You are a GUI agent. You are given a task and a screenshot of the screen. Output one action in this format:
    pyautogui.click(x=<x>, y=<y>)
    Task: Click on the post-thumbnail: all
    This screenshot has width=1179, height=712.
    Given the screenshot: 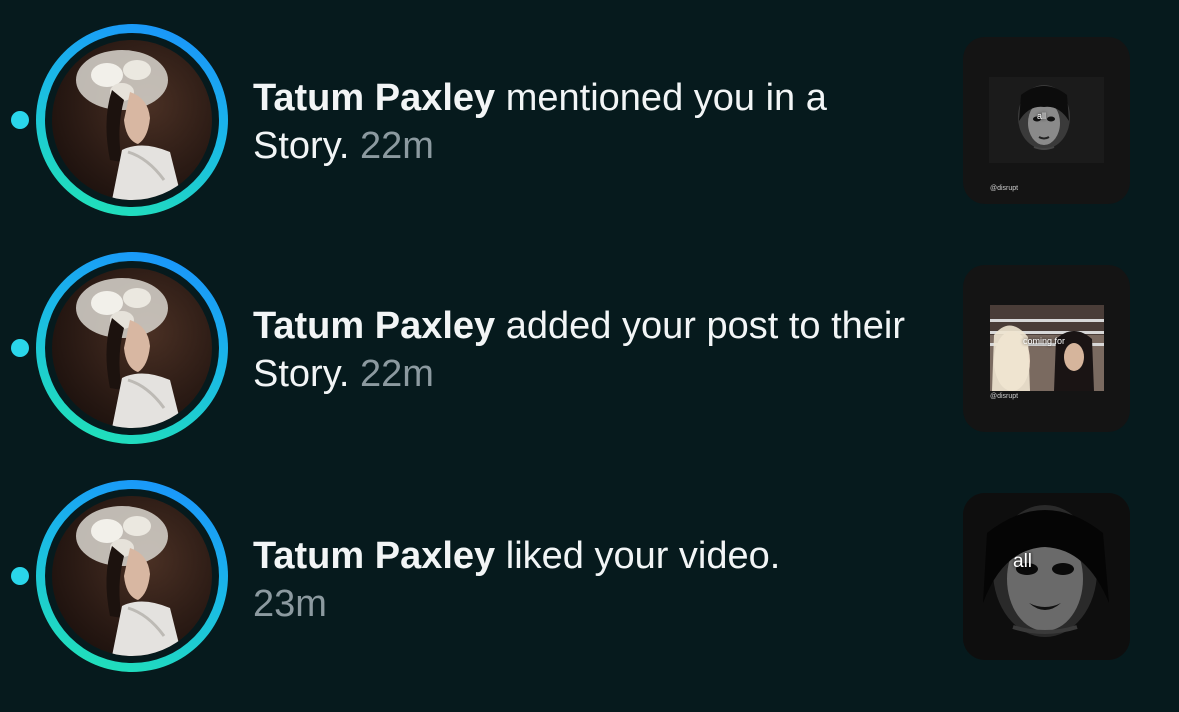 What is the action you would take?
    pyautogui.click(x=1046, y=576)
    